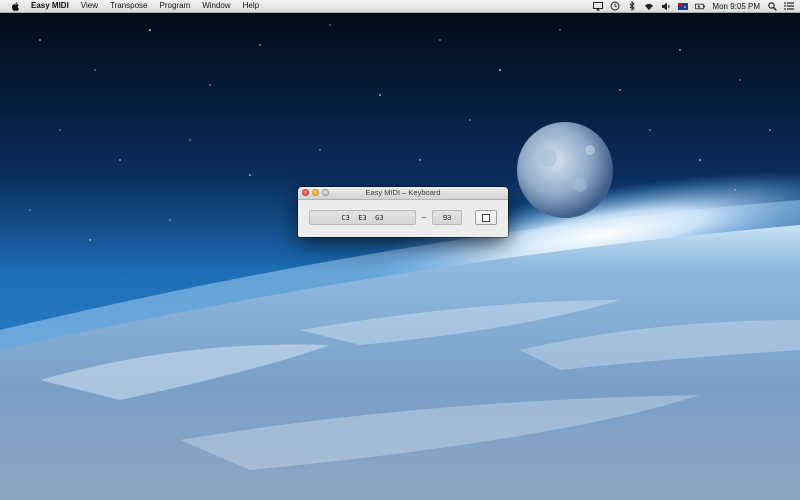  I want to click on wifi-icon, so click(649, 6).